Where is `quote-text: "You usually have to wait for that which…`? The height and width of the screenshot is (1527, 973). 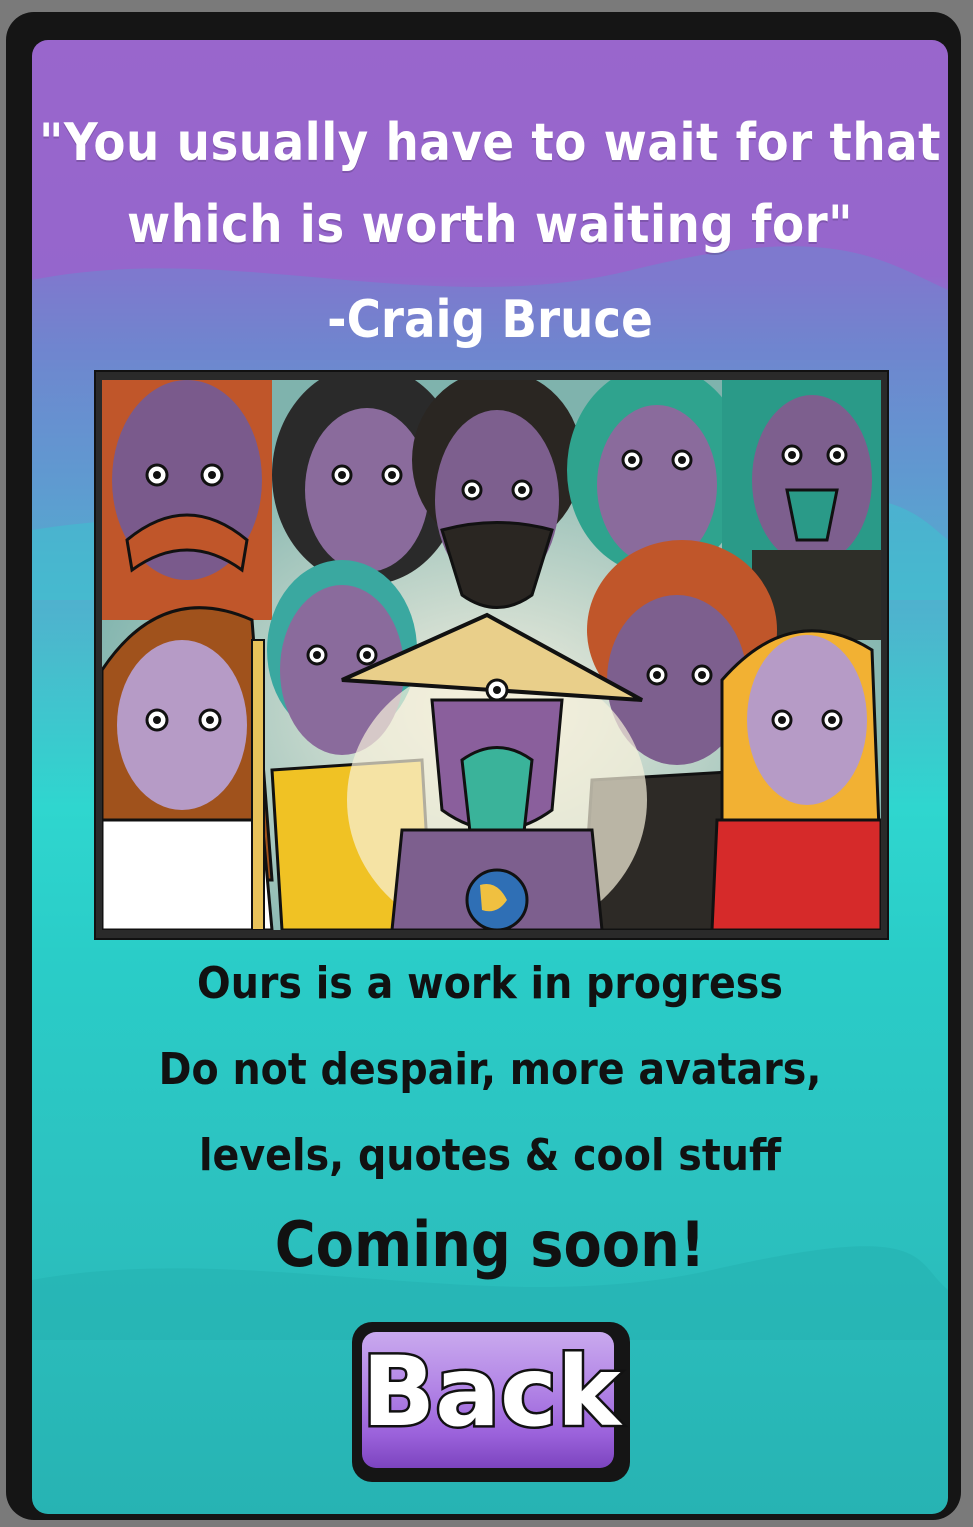 quote-text: "You usually have to wait for that which… is located at coordinates (490, 184).